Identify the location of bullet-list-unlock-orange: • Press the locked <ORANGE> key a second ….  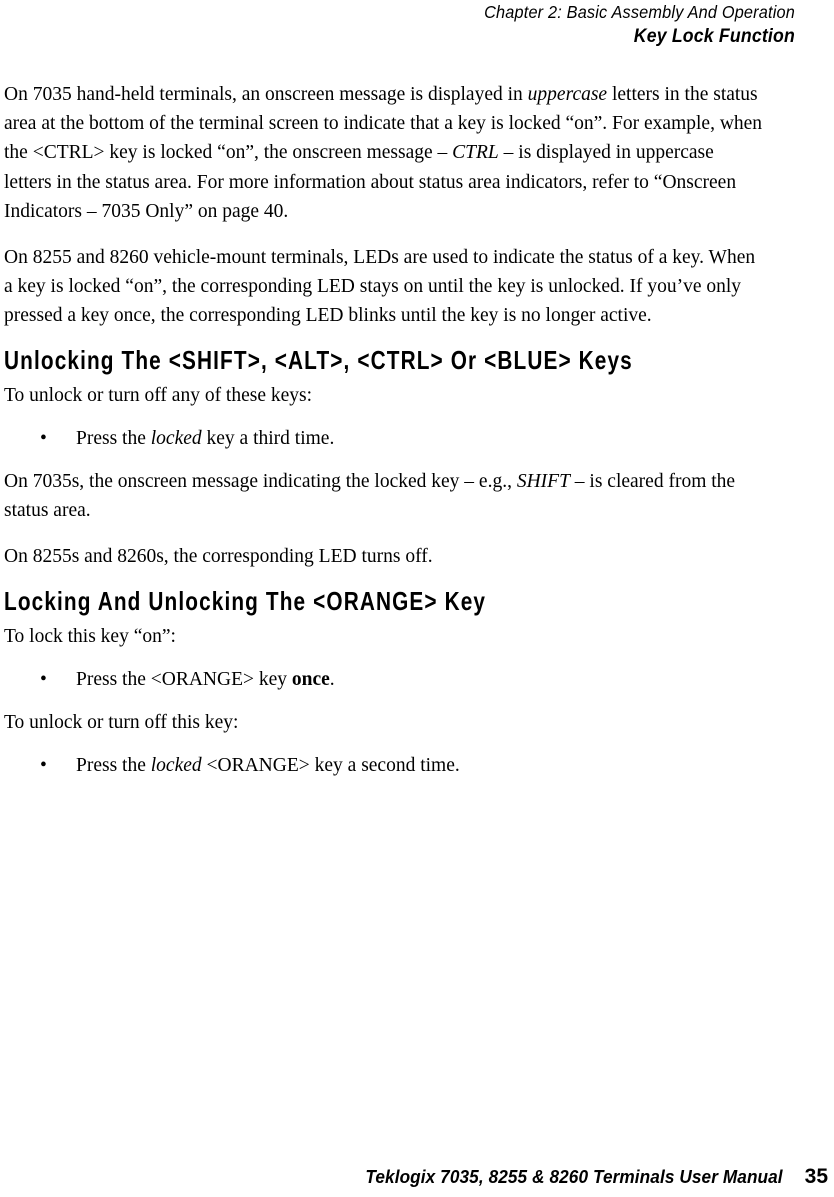
(384, 765).